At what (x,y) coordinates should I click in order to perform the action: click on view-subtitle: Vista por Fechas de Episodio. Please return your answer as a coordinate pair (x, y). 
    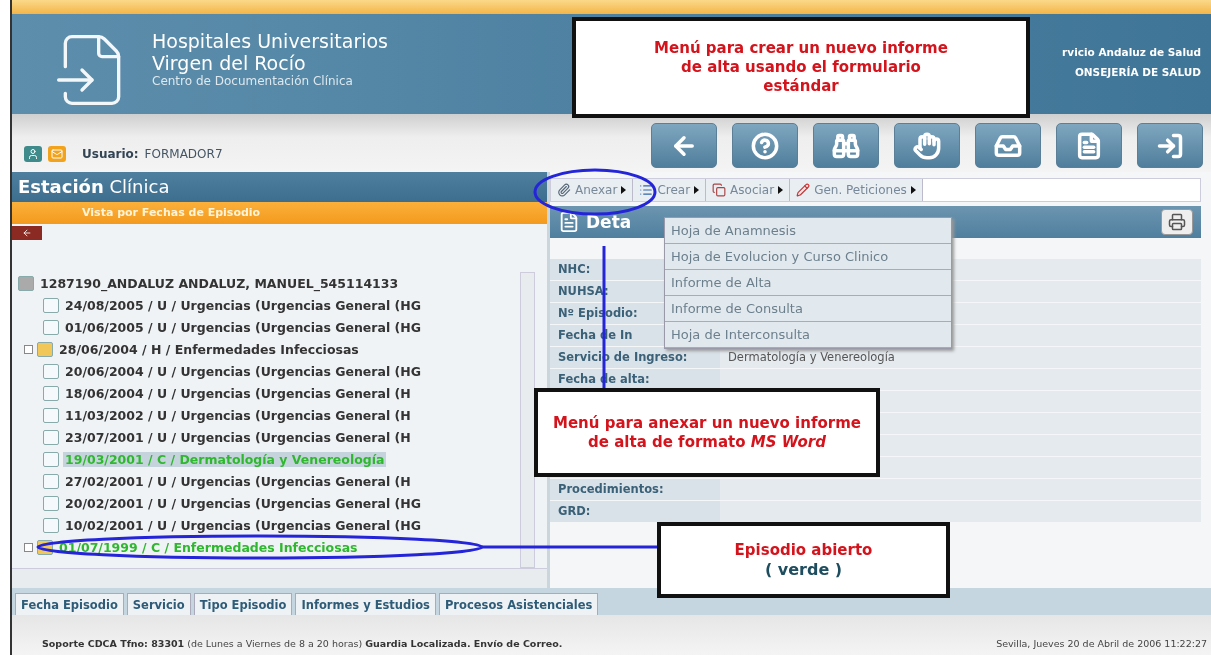
    Looking at the image, I should click on (279, 213).